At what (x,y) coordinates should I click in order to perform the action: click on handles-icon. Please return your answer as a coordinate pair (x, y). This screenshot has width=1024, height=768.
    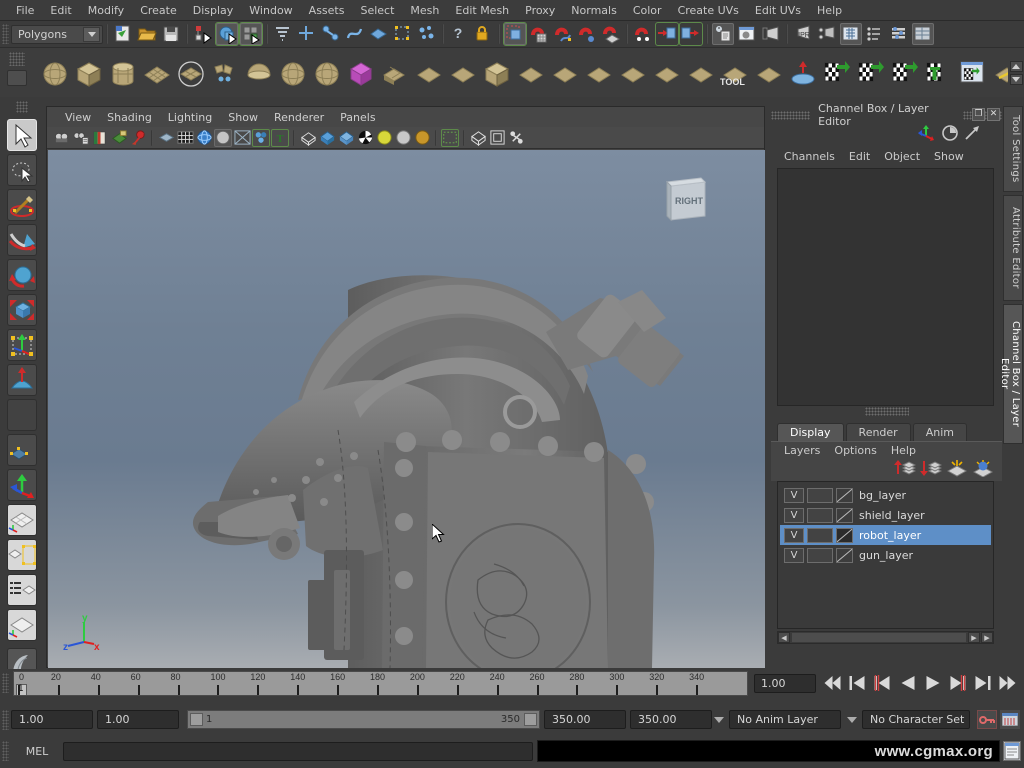
    Looking at the image, I should click on (307, 34).